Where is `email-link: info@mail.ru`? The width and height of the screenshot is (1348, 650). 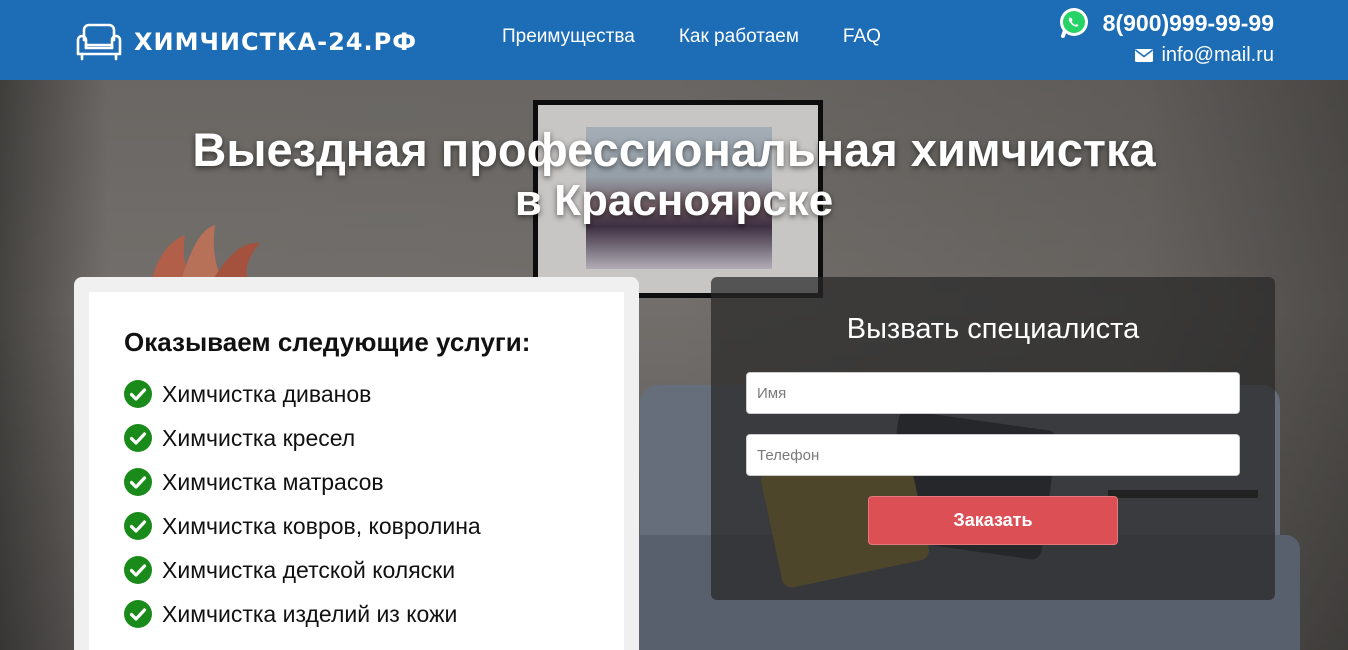 email-link: info@mail.ru is located at coordinates (1217, 55).